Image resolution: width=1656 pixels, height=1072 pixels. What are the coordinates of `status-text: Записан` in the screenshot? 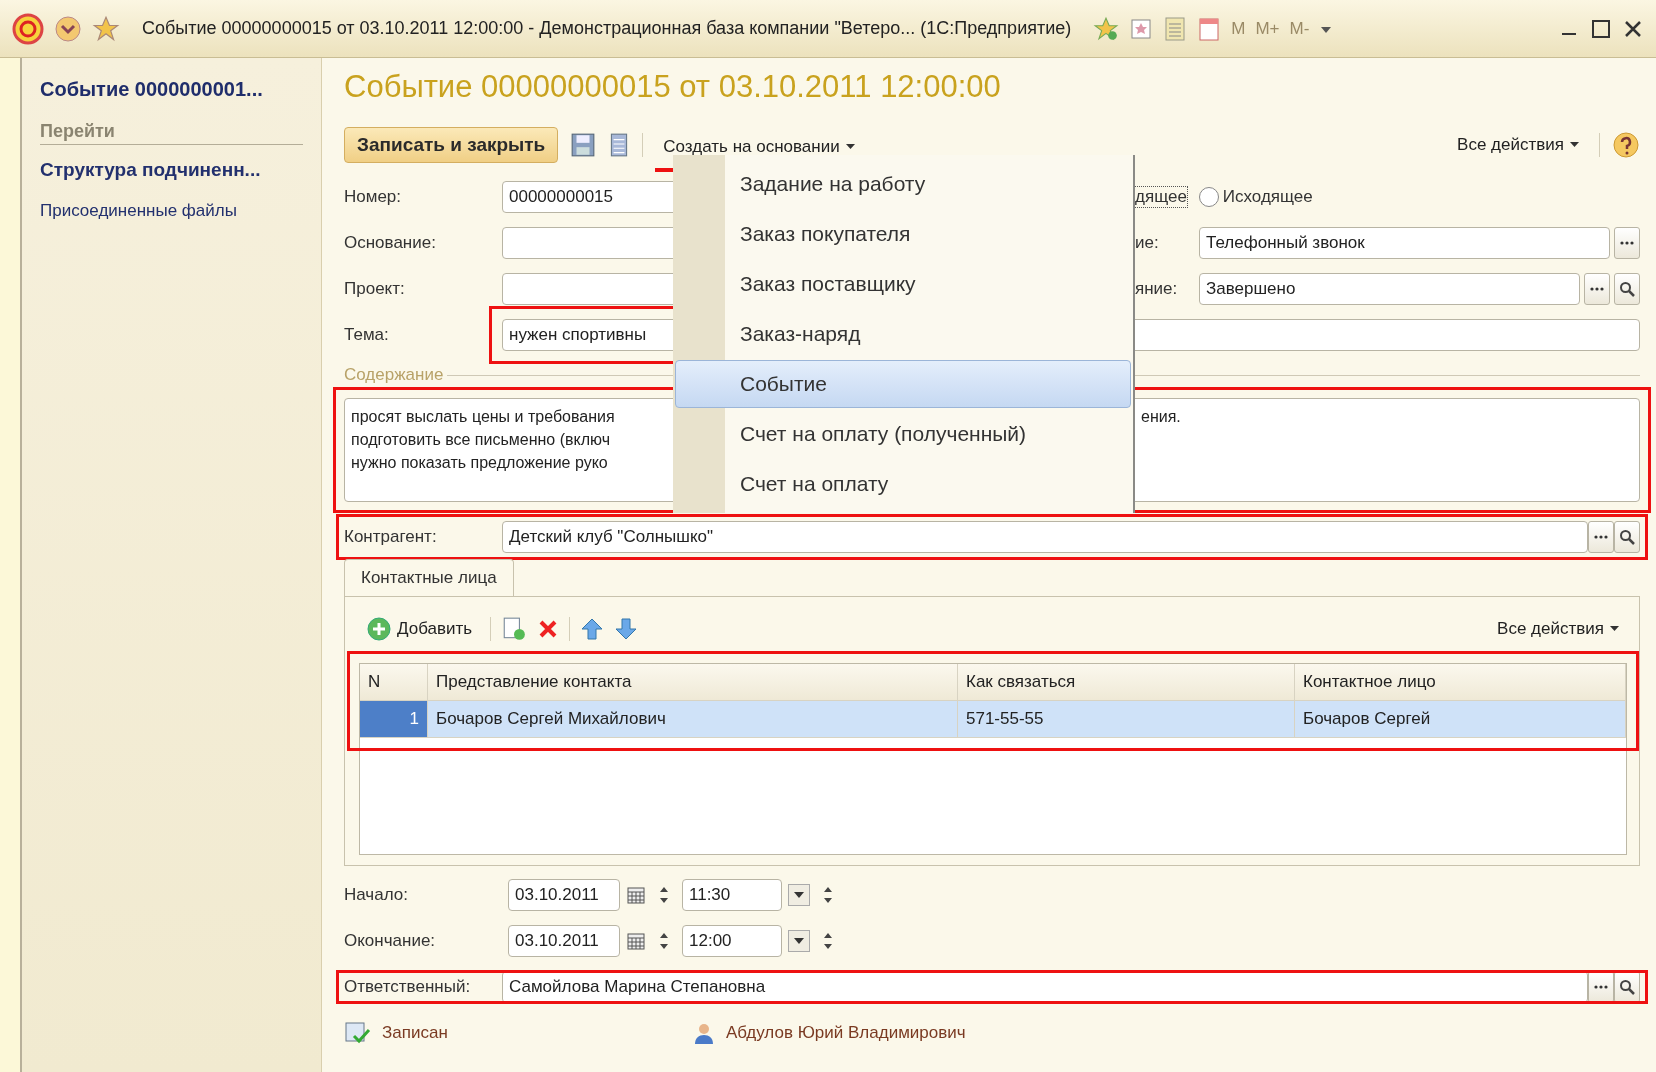 It's located at (415, 1033).